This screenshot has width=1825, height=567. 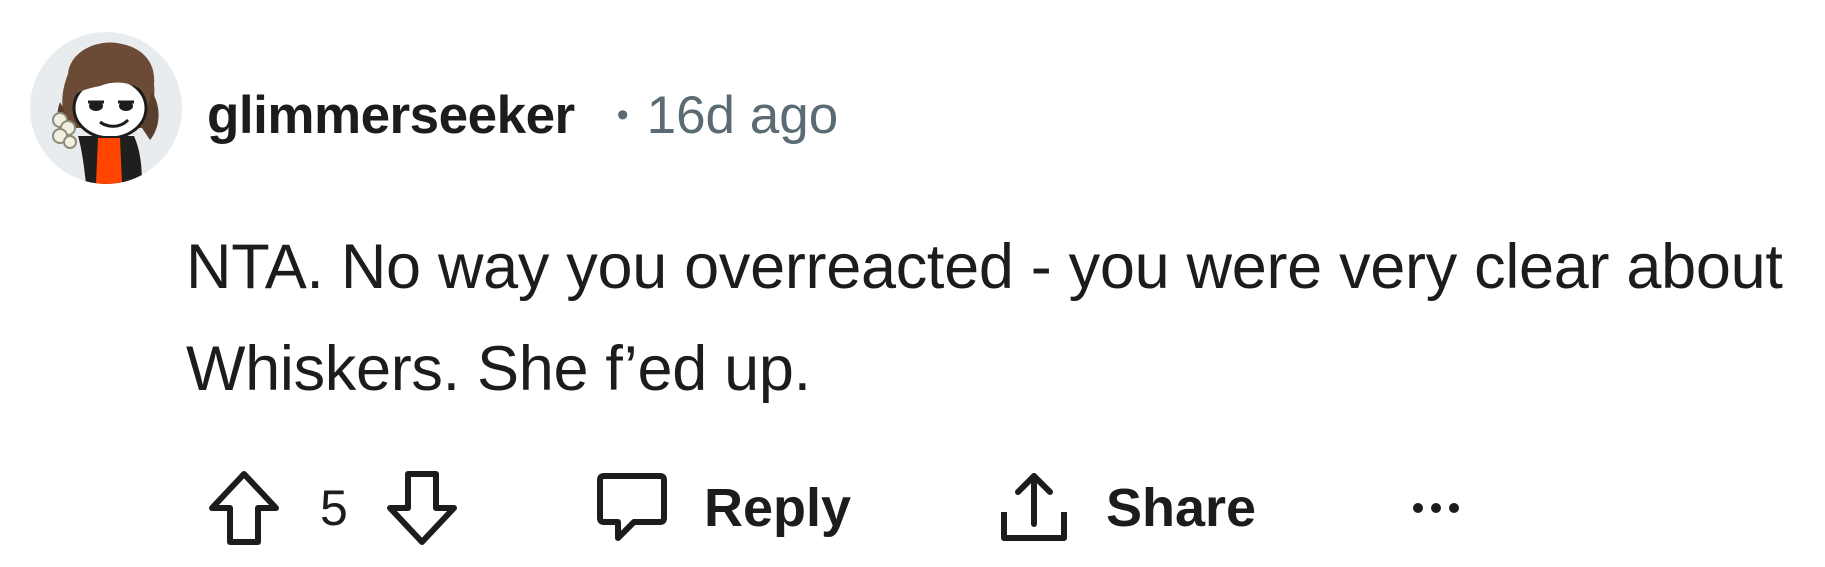 What do you see at coordinates (391, 115) in the screenshot?
I see `author-username: glimmerseeker` at bounding box center [391, 115].